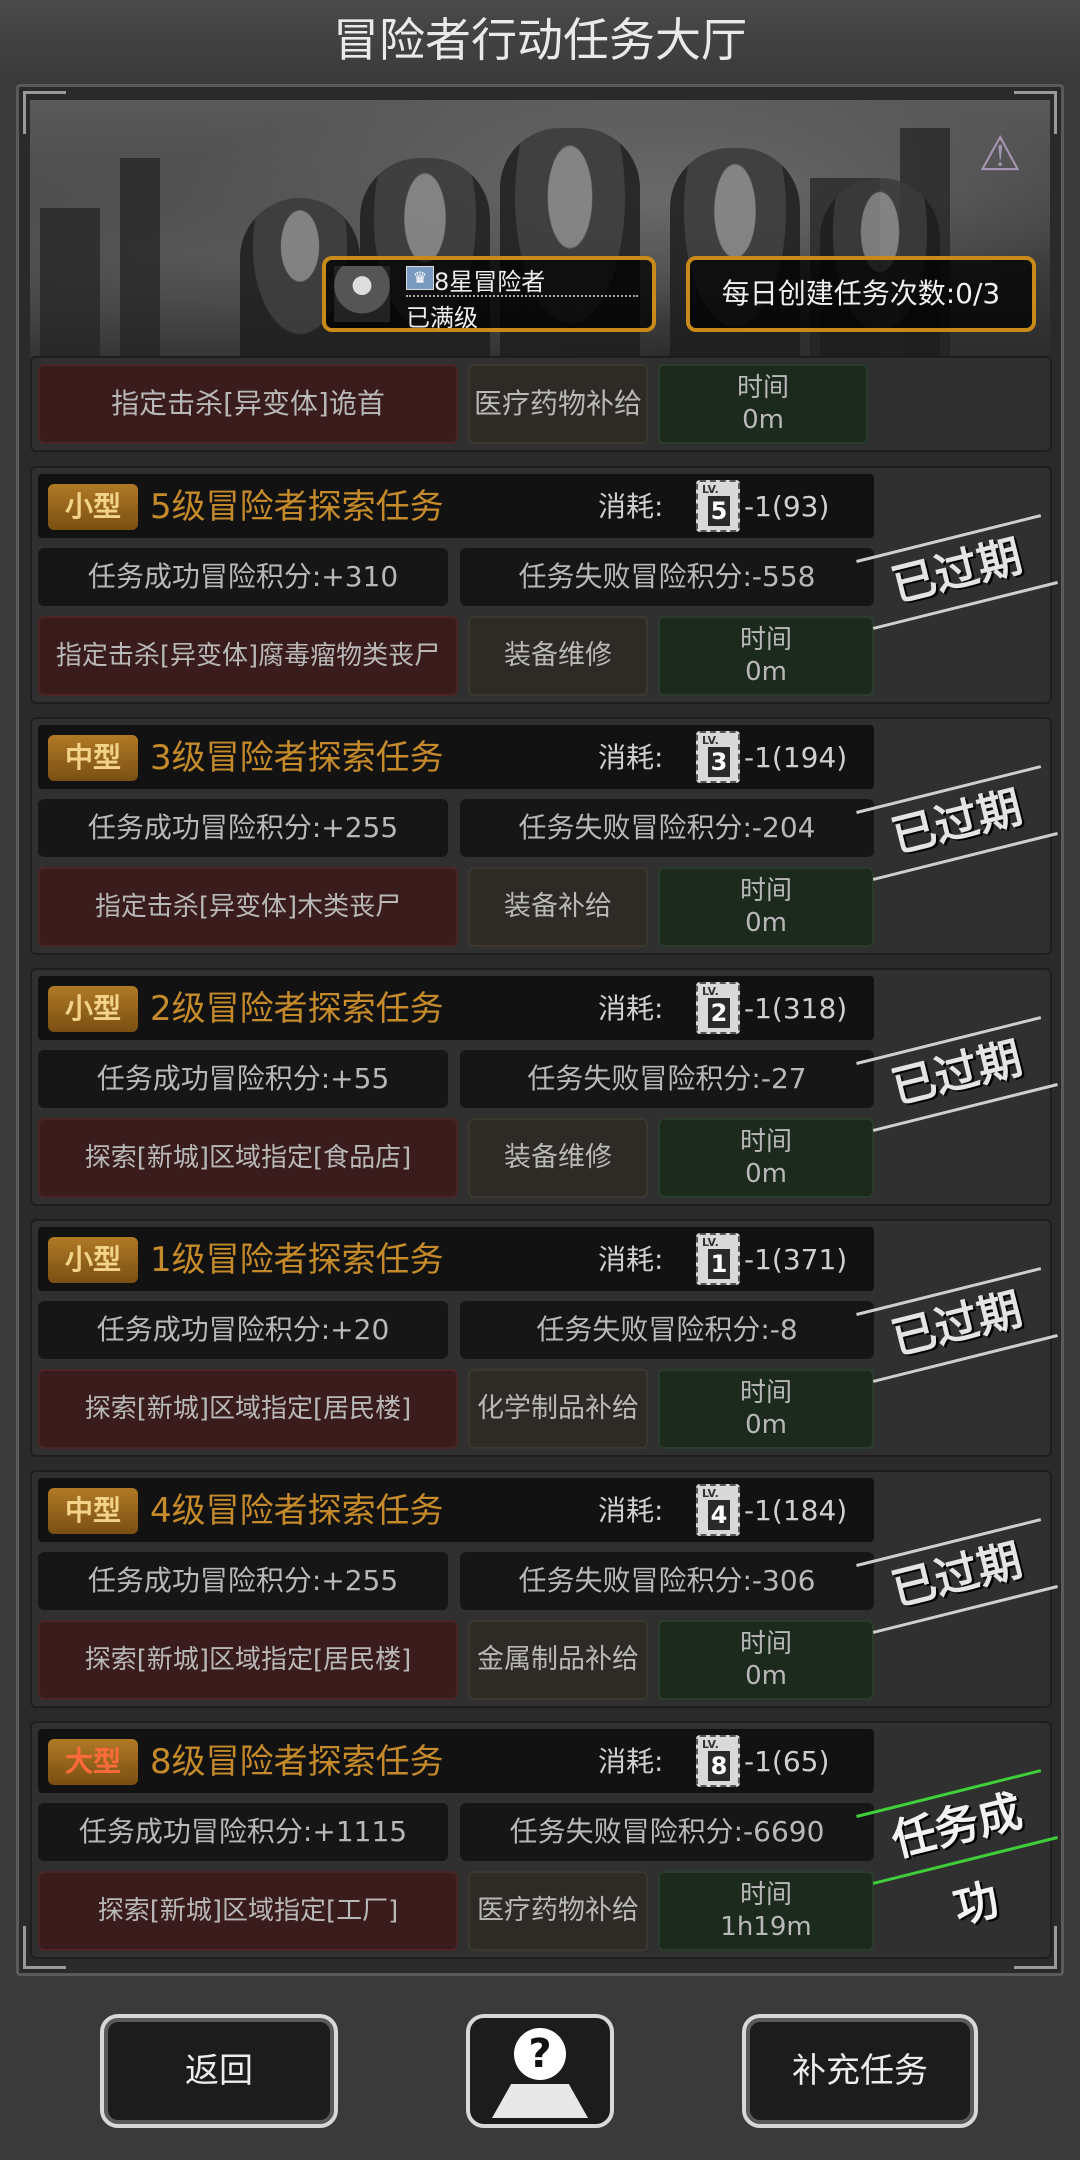  What do you see at coordinates (248, 1158) in the screenshot?
I see `task-target: 探索[新城]区域指定[食品店]` at bounding box center [248, 1158].